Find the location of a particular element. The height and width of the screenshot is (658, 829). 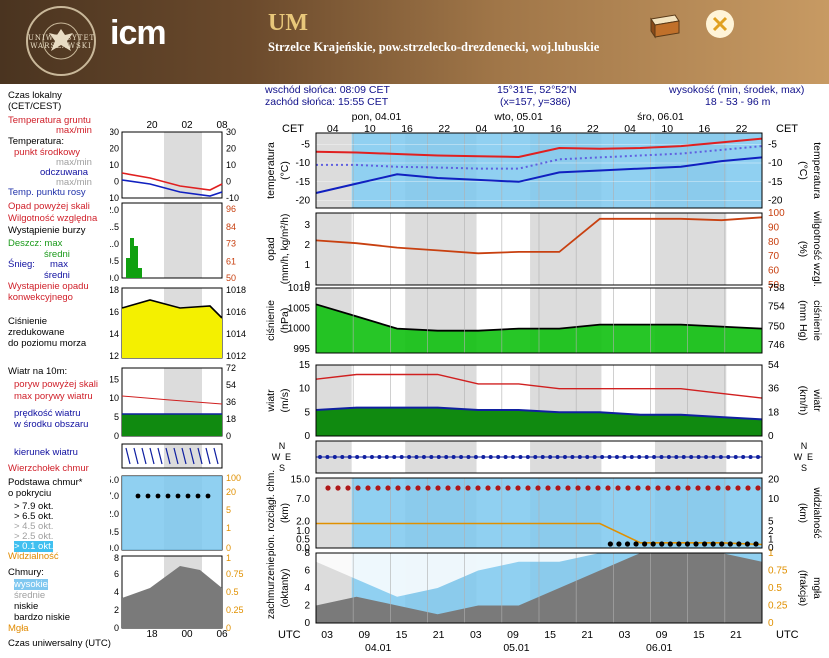

mini-temp-tick-r: 30 is located at coordinates (231, 132).